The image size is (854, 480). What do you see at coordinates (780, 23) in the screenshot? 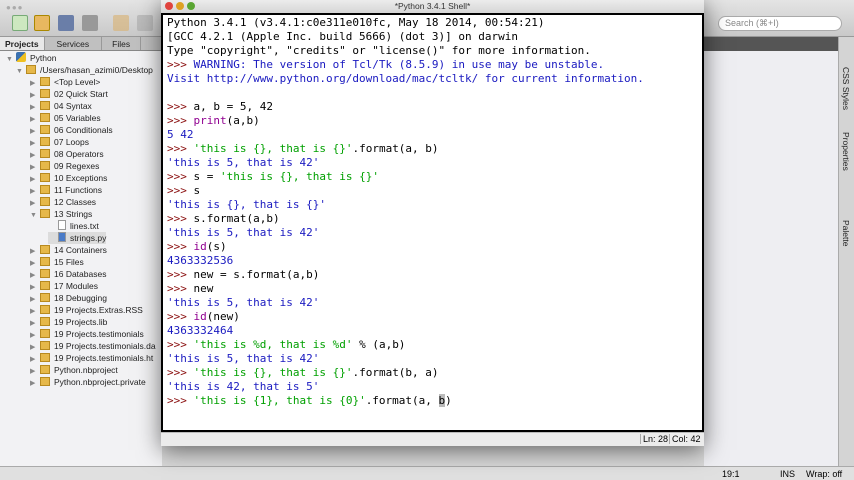
I see `search-input: Search (⌘+I)` at bounding box center [780, 23].